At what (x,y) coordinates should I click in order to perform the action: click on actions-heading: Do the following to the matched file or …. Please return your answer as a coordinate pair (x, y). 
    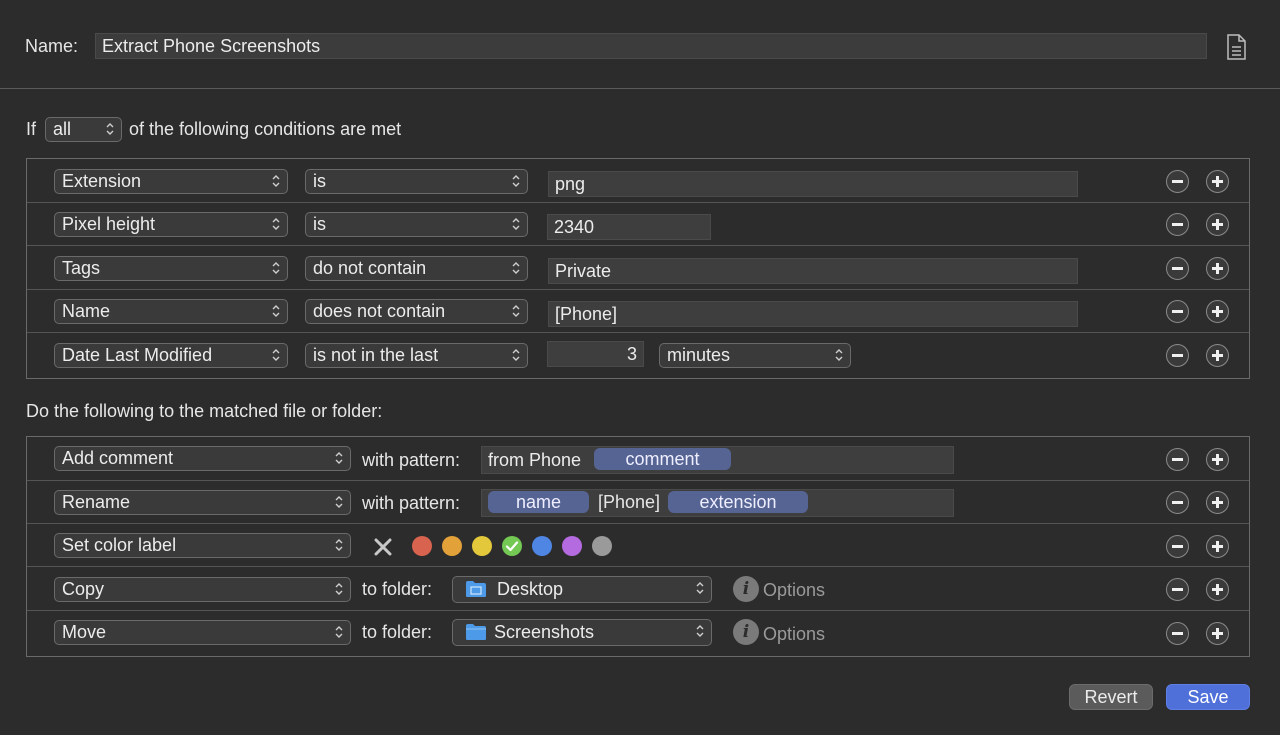
    Looking at the image, I should click on (204, 411).